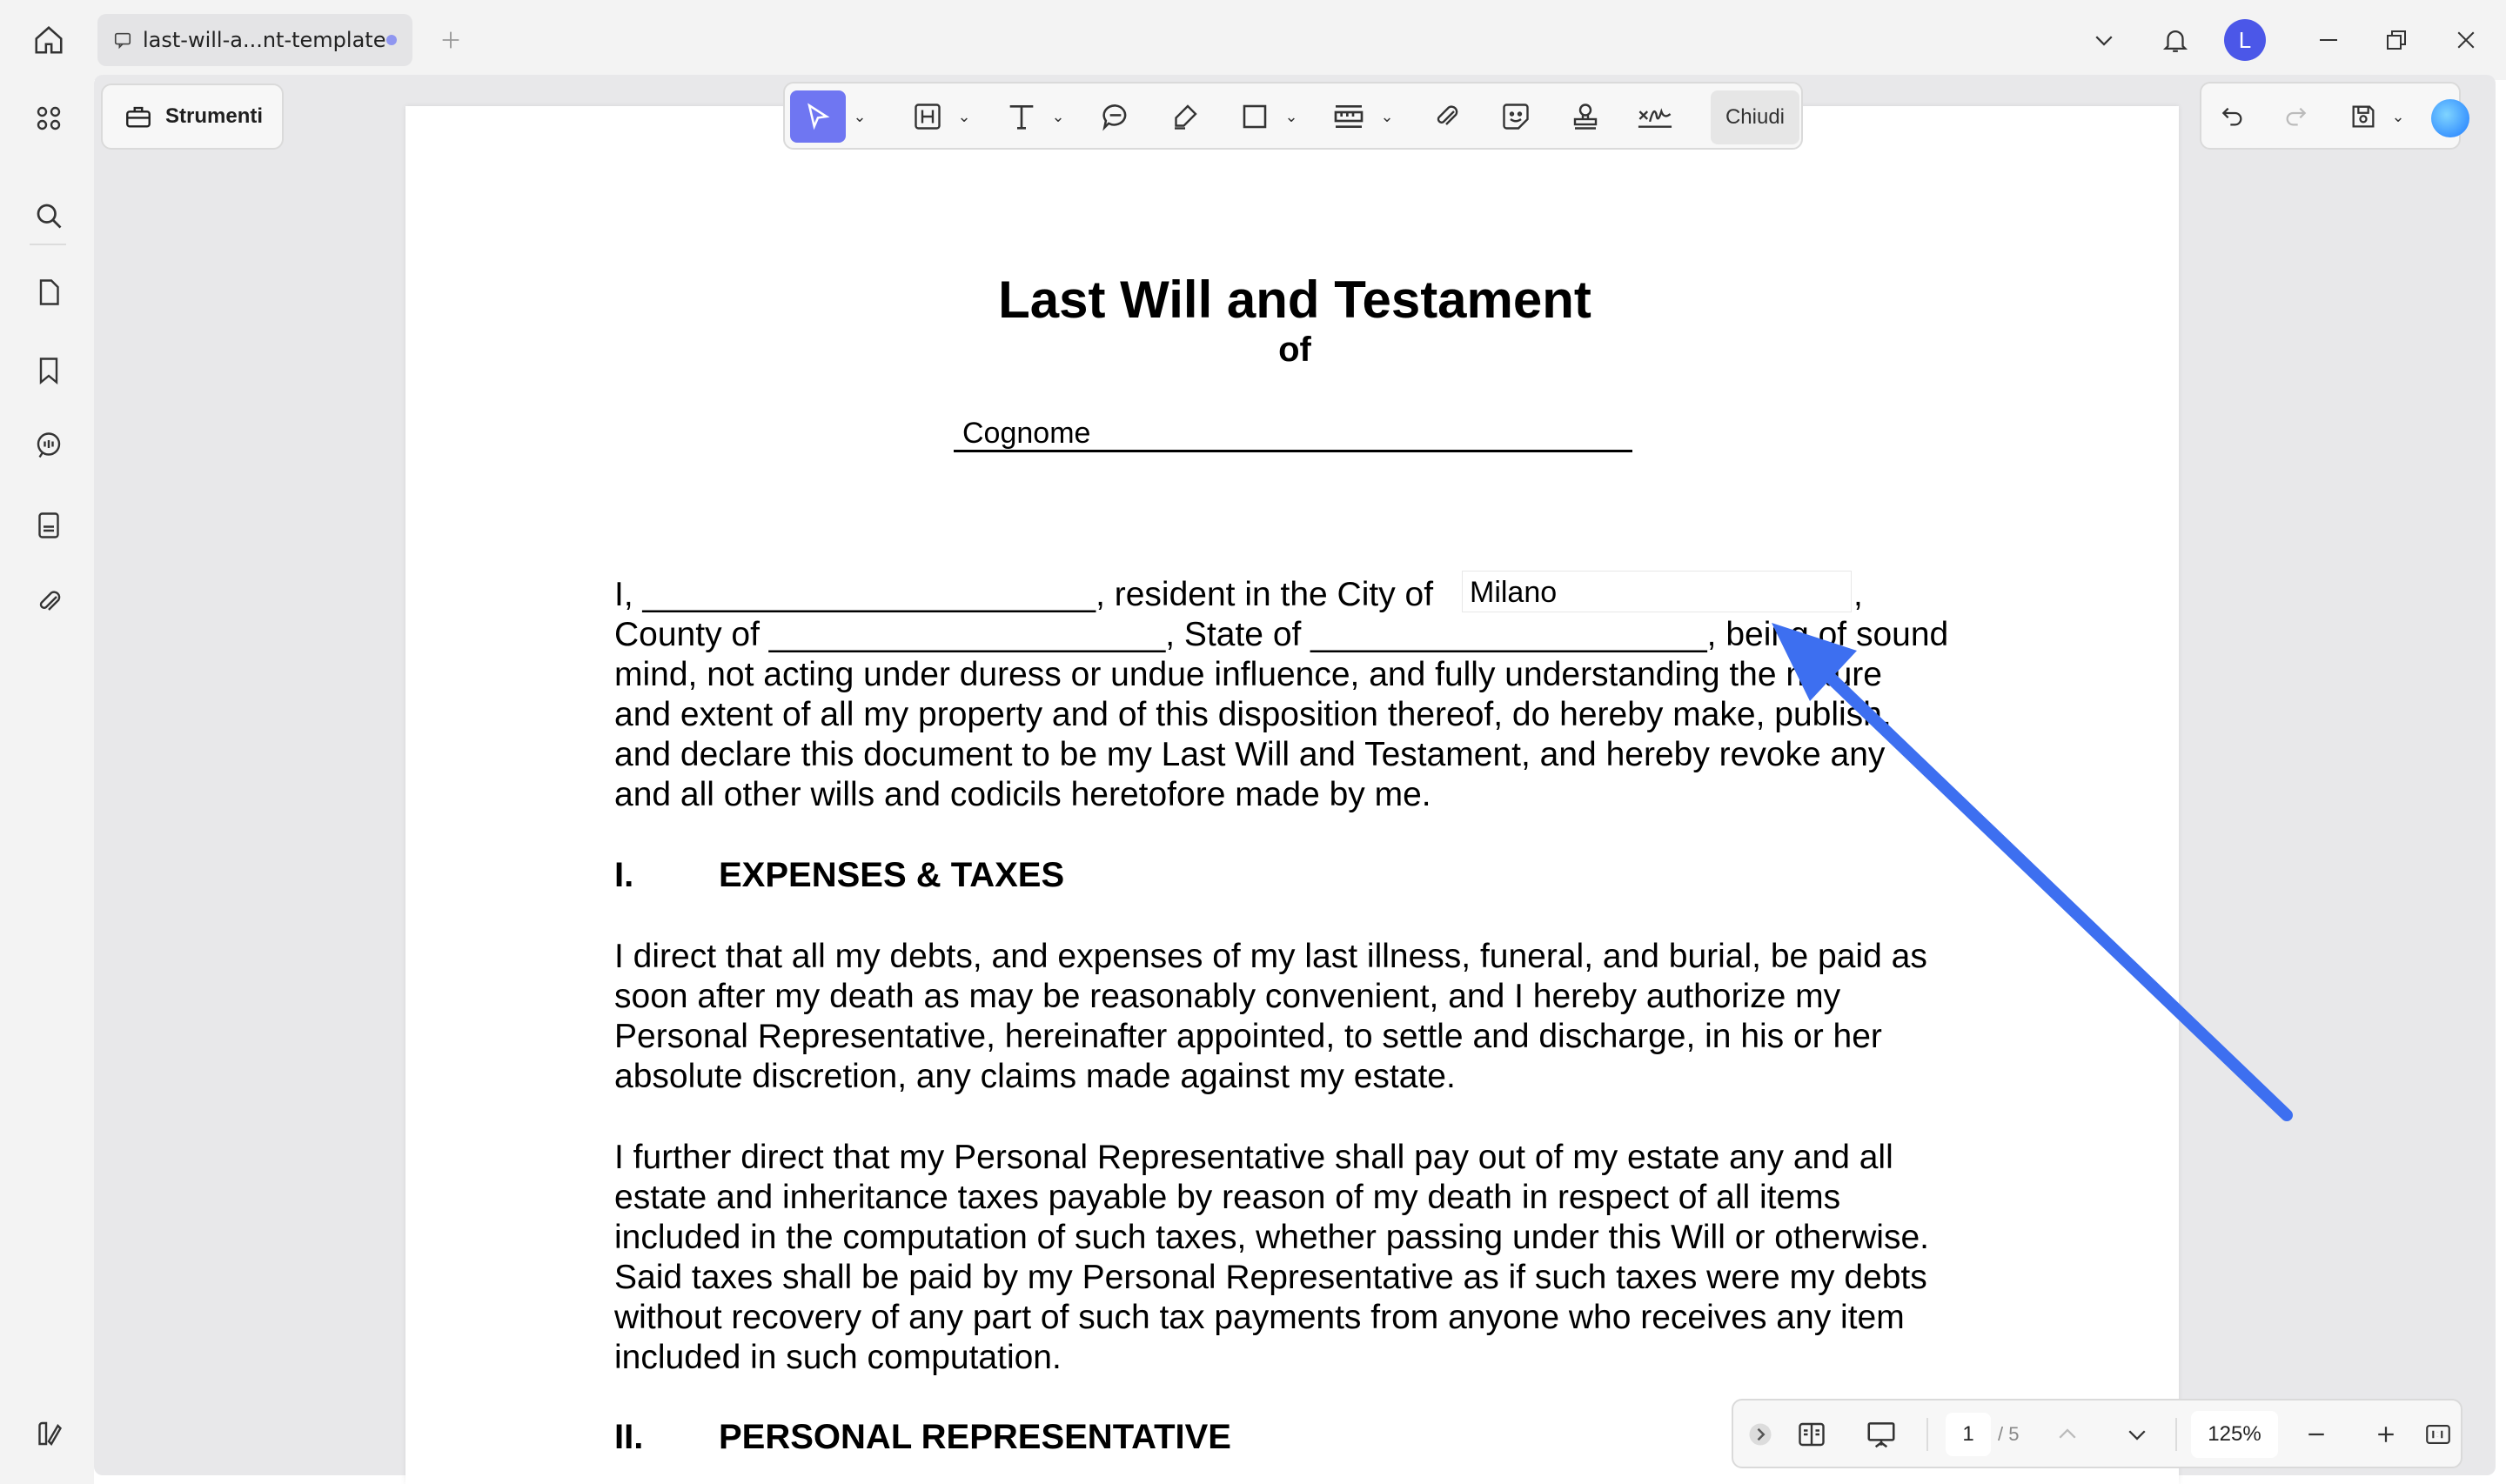 Image resolution: width=2506 pixels, height=1484 pixels. I want to click on next-page-icon, so click(2137, 1435).